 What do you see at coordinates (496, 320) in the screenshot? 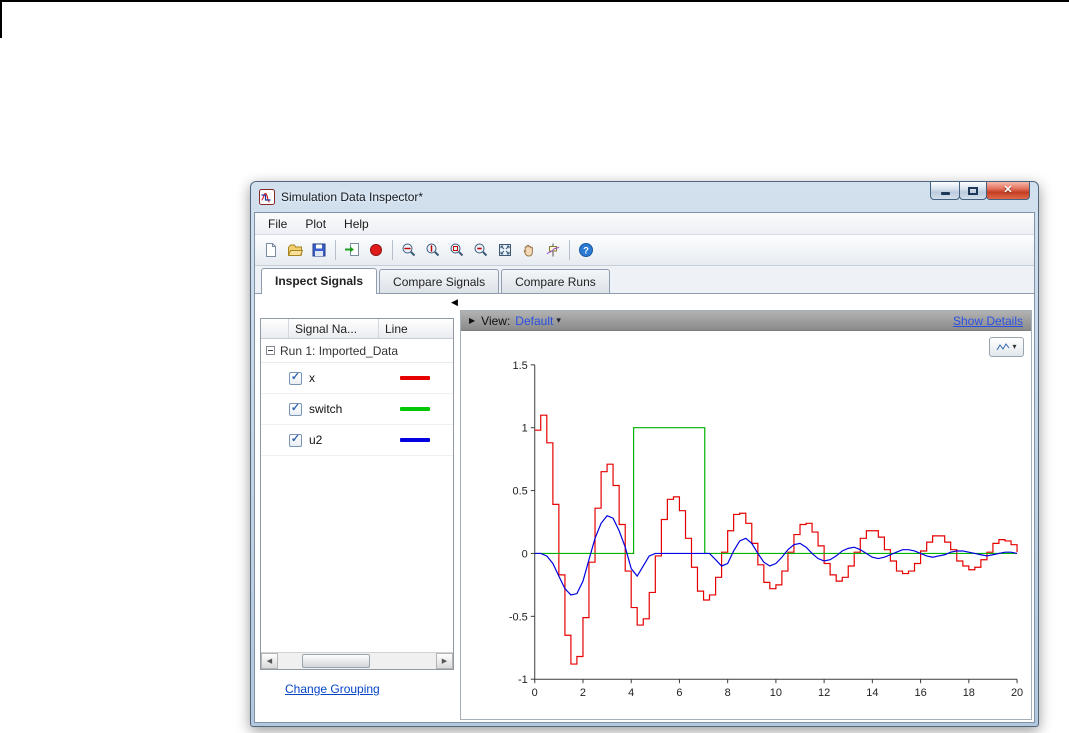
I see `view-label: View:` at bounding box center [496, 320].